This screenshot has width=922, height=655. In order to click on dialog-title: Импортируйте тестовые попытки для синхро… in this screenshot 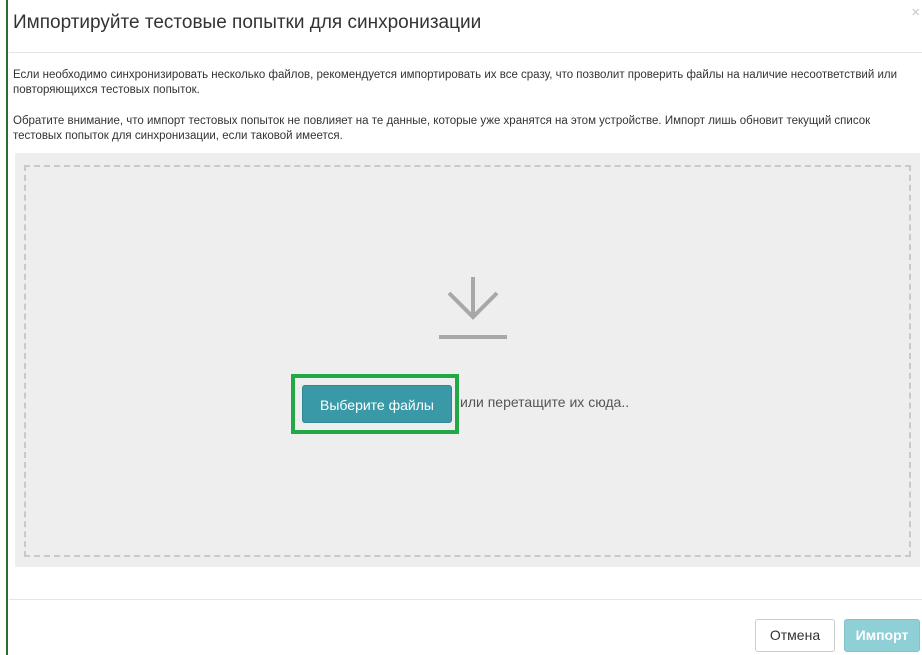, I will do `click(247, 22)`.